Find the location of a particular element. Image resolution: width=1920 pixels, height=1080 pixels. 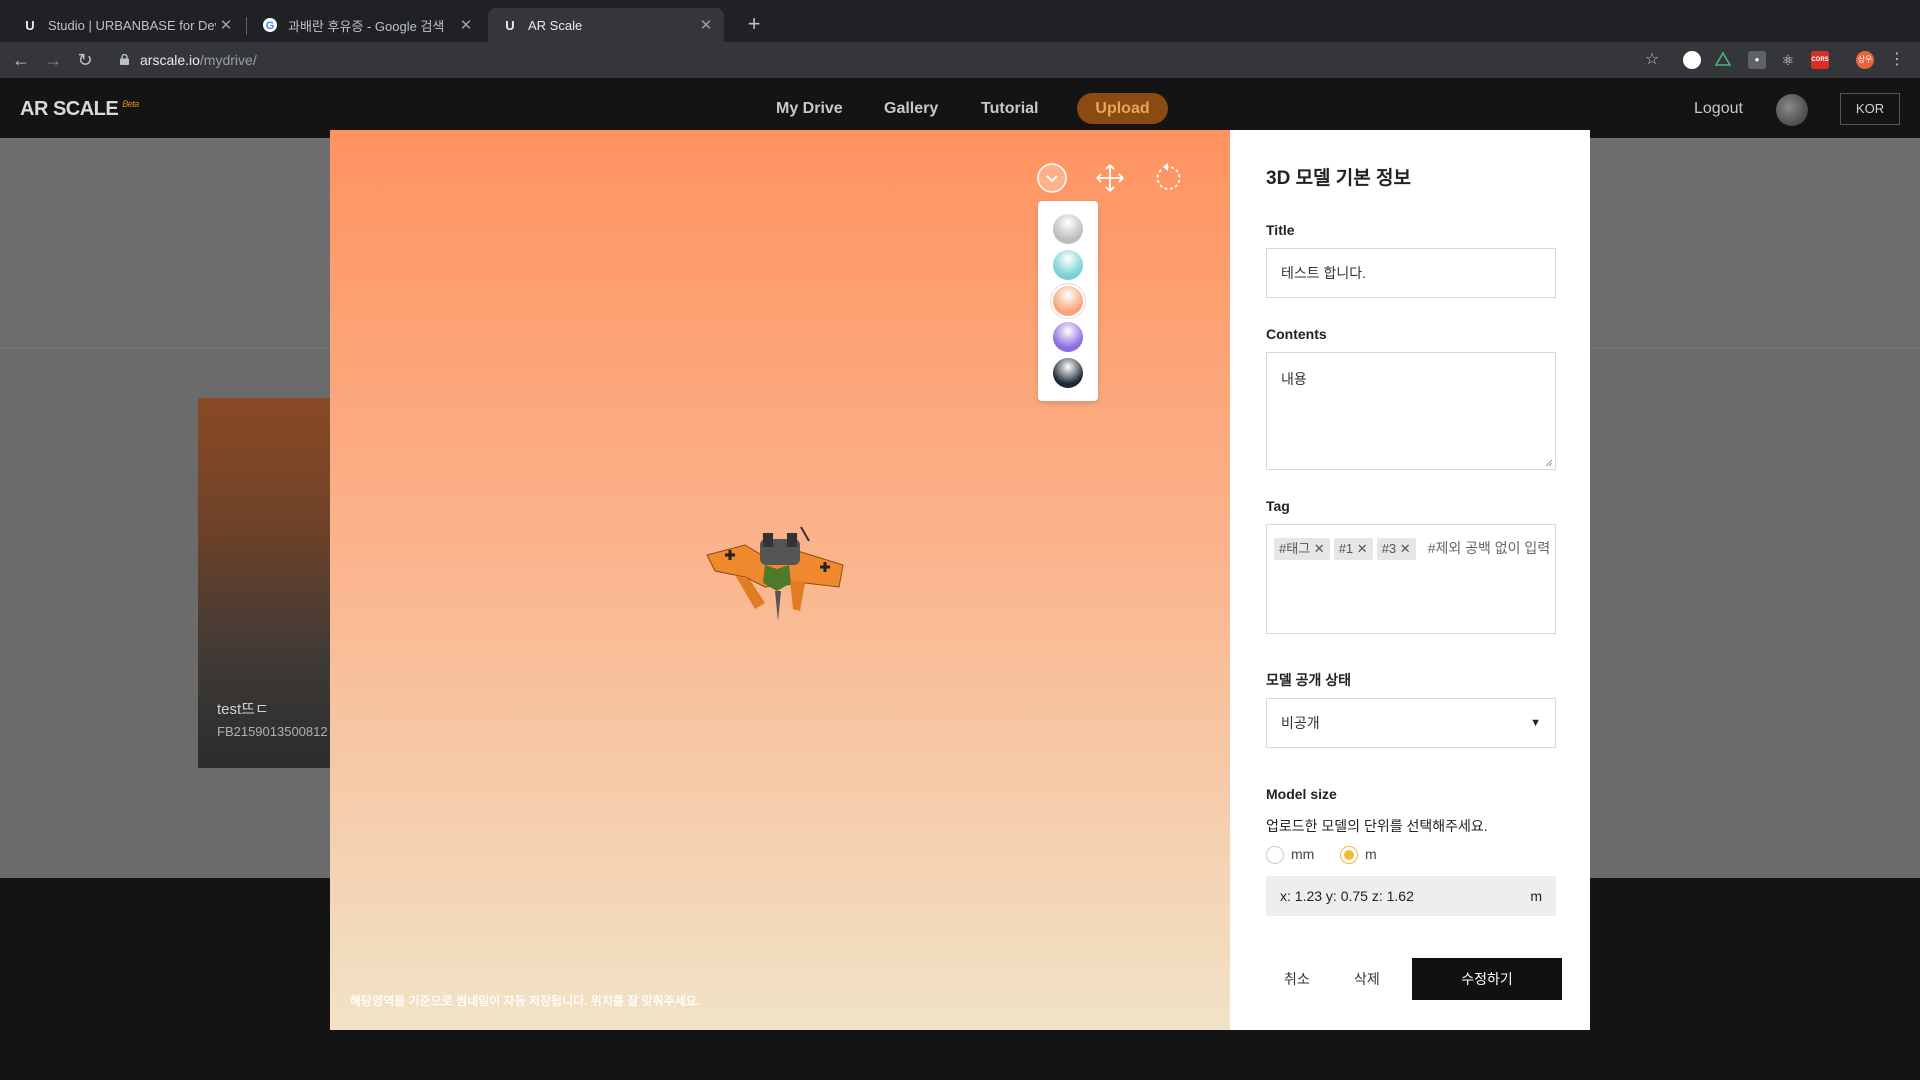

chevron-down-icon is located at coordinates (1052, 178).